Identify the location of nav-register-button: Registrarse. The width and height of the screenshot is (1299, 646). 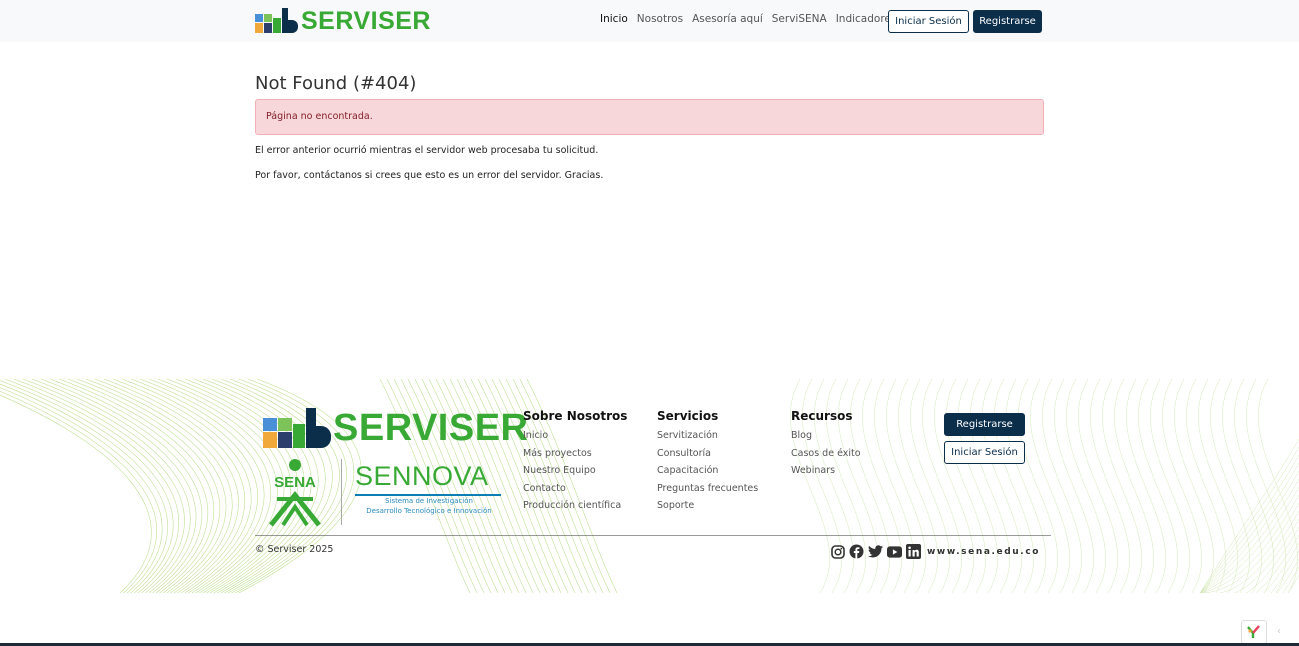
(1007, 21).